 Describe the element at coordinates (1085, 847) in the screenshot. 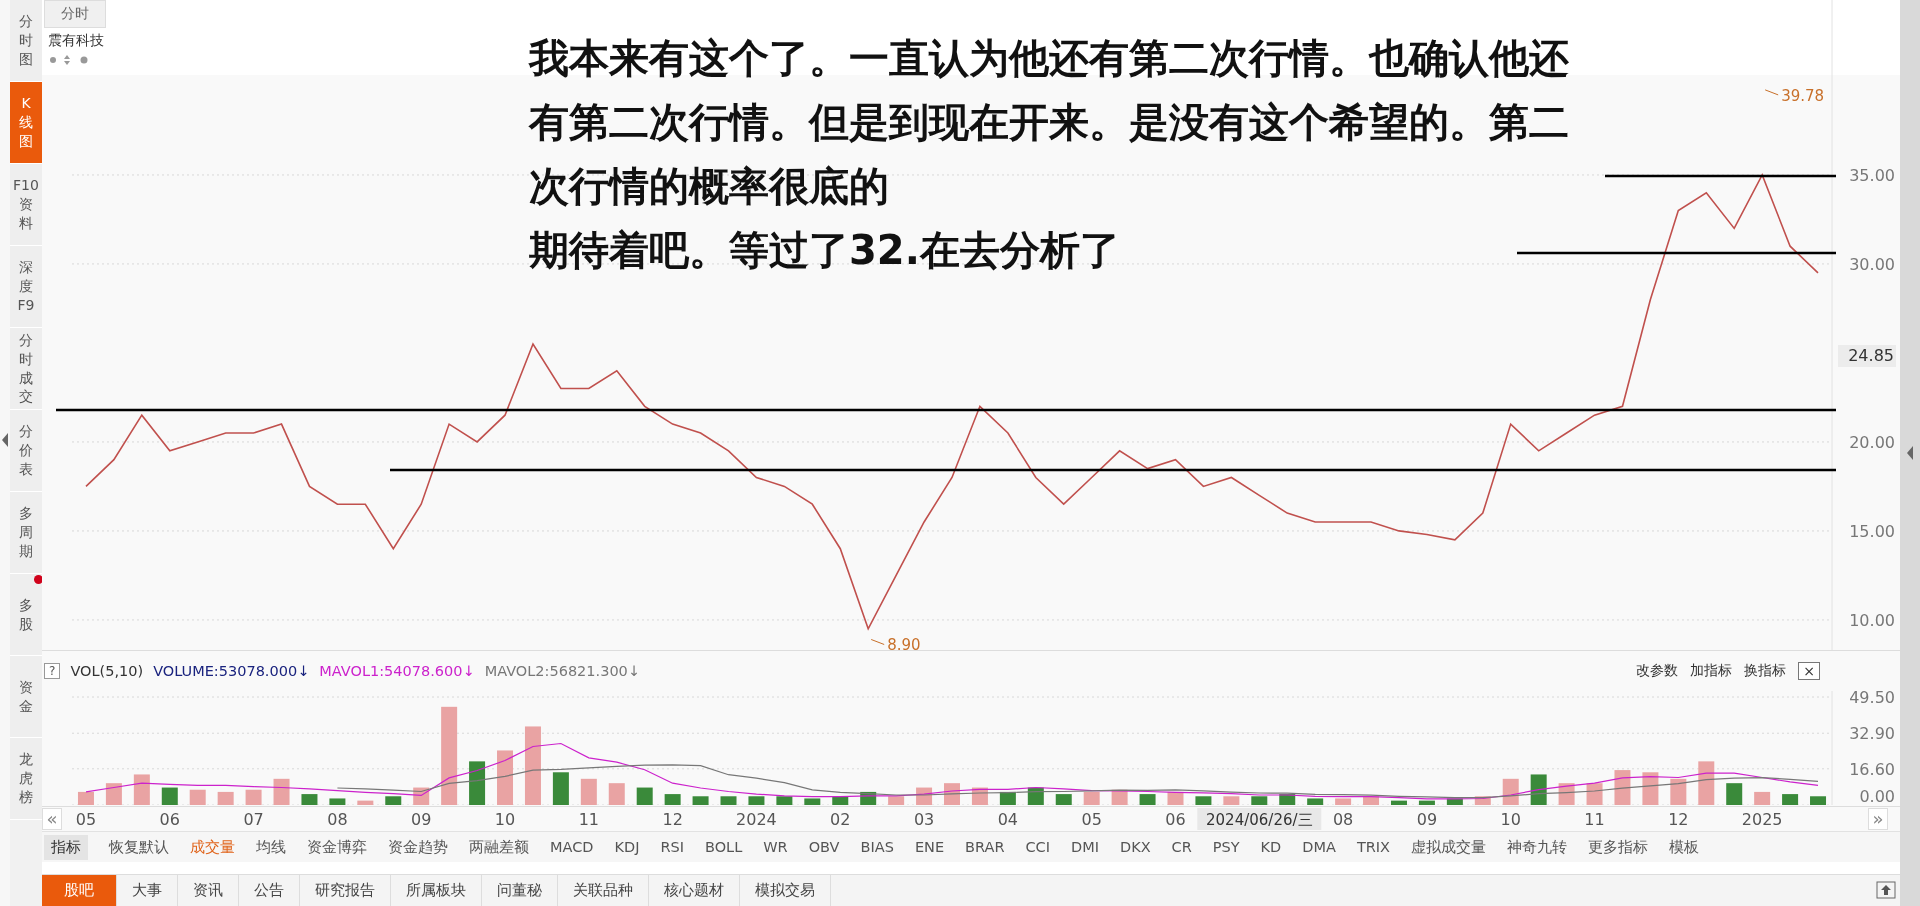

I see `indicator-tab: DMI` at that location.